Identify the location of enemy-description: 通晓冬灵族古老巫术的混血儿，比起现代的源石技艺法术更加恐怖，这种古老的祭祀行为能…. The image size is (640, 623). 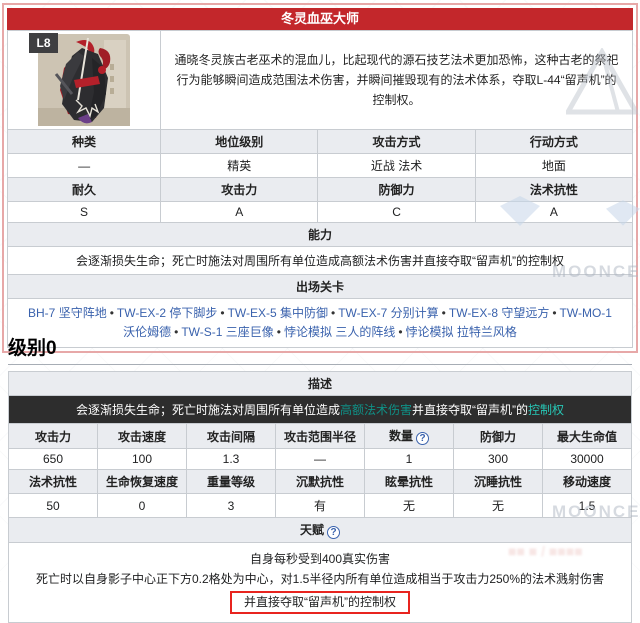
(396, 80).